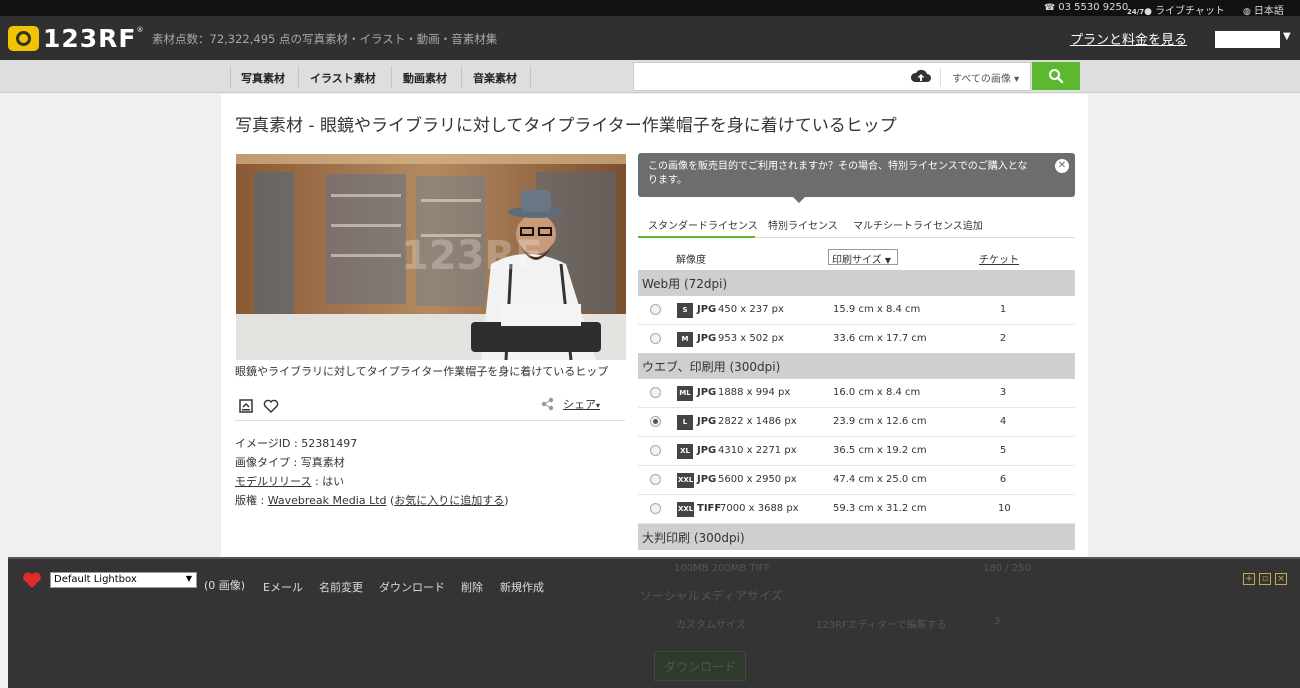 Image resolution: width=1300 pixels, height=688 pixels. What do you see at coordinates (722, 568) in the screenshot?
I see `large-print-row: 100MB 200MB TIFF` at bounding box center [722, 568].